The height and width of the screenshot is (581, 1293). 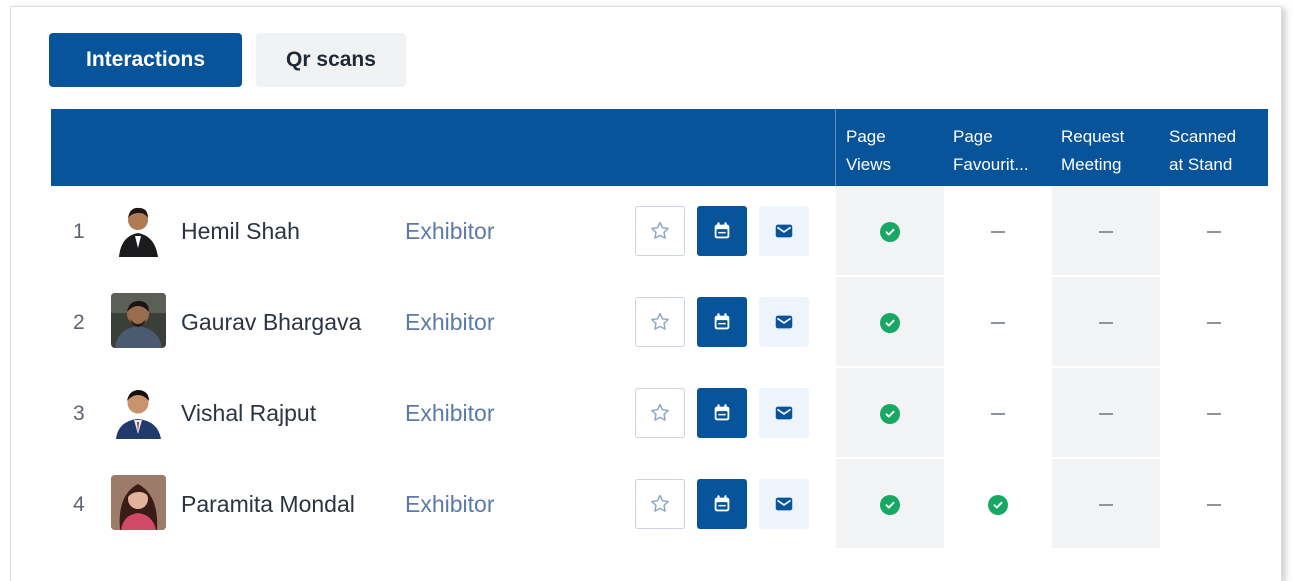 I want to click on table-row: 3 Vishal Rajput Exhibitor, so click(x=659, y=413).